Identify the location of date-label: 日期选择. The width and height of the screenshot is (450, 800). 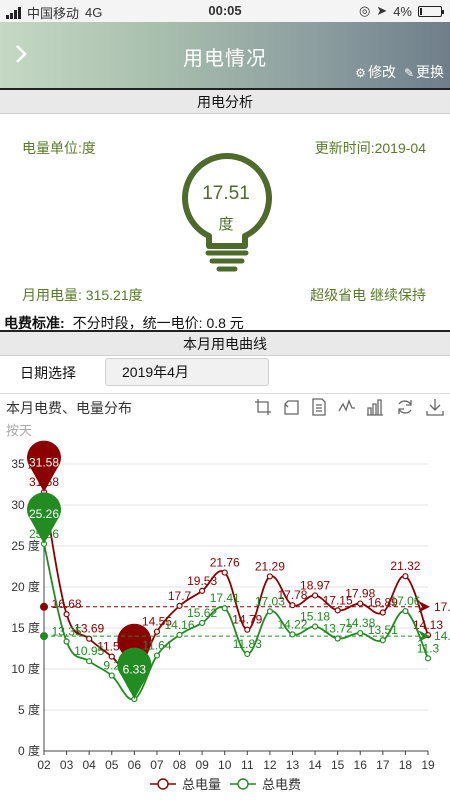
(48, 373).